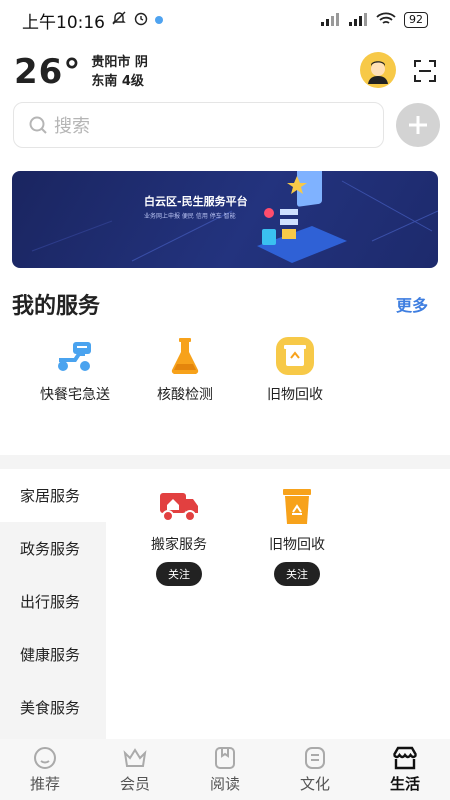 This screenshot has height=800, width=450. Describe the element at coordinates (196, 201) in the screenshot. I see `banner-title: 白云区-民生服务平台` at that location.